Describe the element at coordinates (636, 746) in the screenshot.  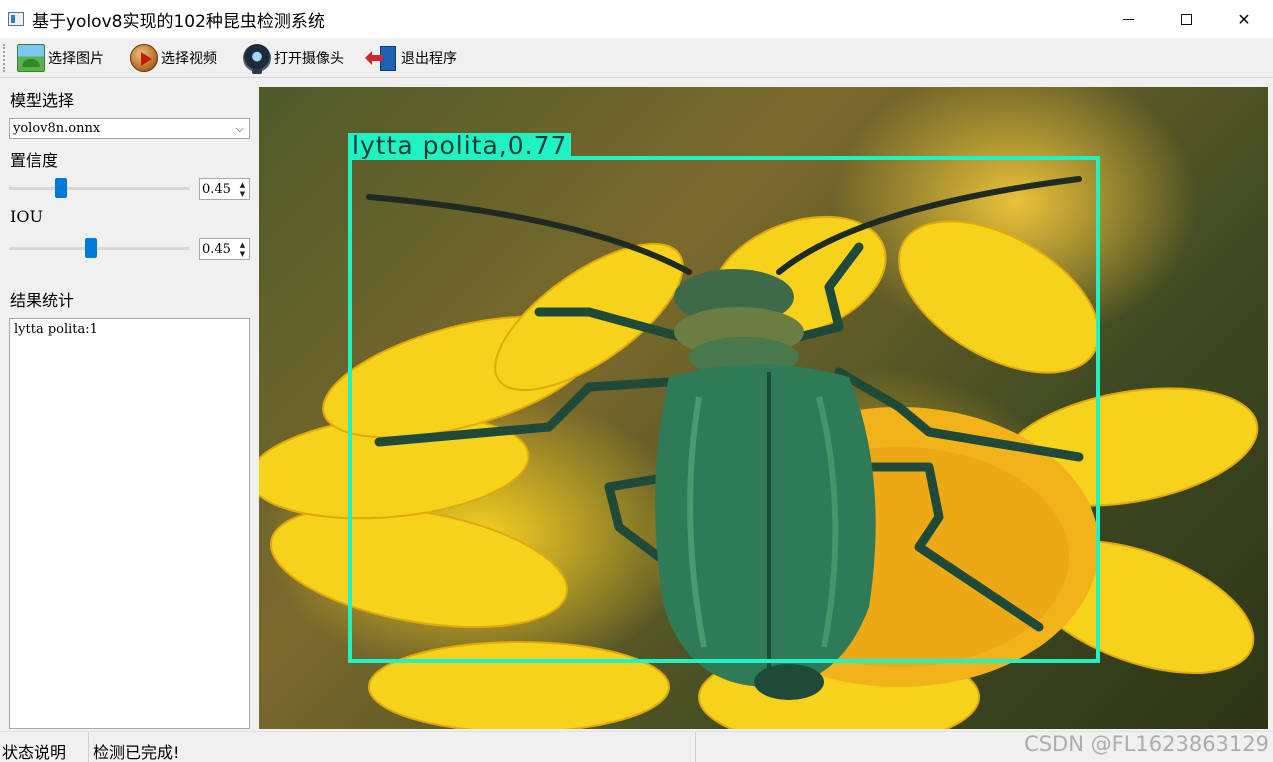
I see `status-bar: 状态说明 检测已完成! CSDN @FL1623863129` at that location.